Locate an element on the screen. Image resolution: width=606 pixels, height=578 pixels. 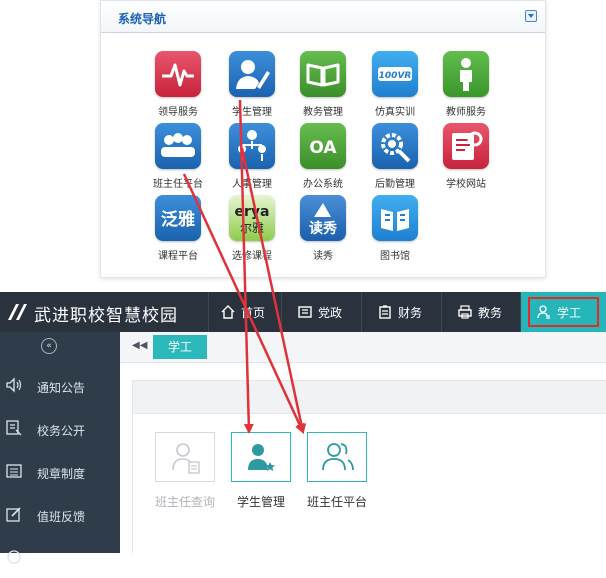
users-icon is located at coordinates (337, 457).